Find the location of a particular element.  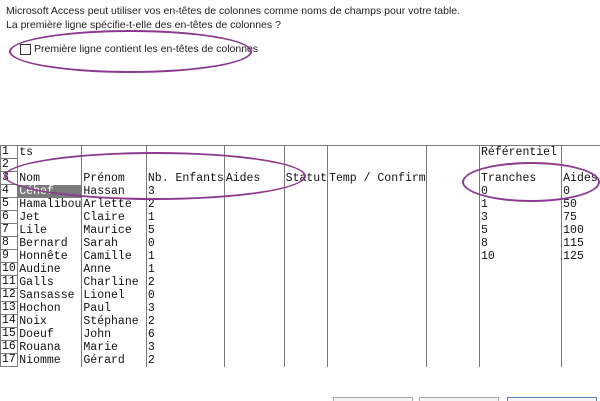

row-number: 3 is located at coordinates (9, 178).